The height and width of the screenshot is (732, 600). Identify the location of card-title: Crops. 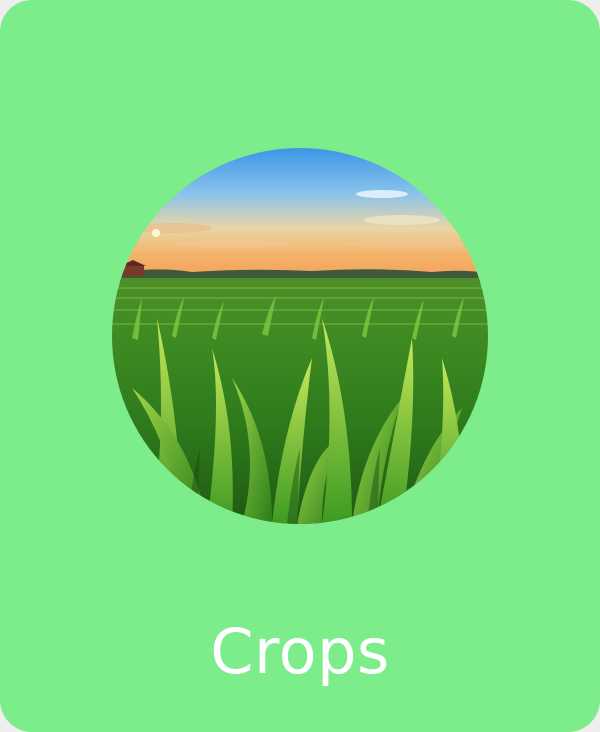
(300, 651).